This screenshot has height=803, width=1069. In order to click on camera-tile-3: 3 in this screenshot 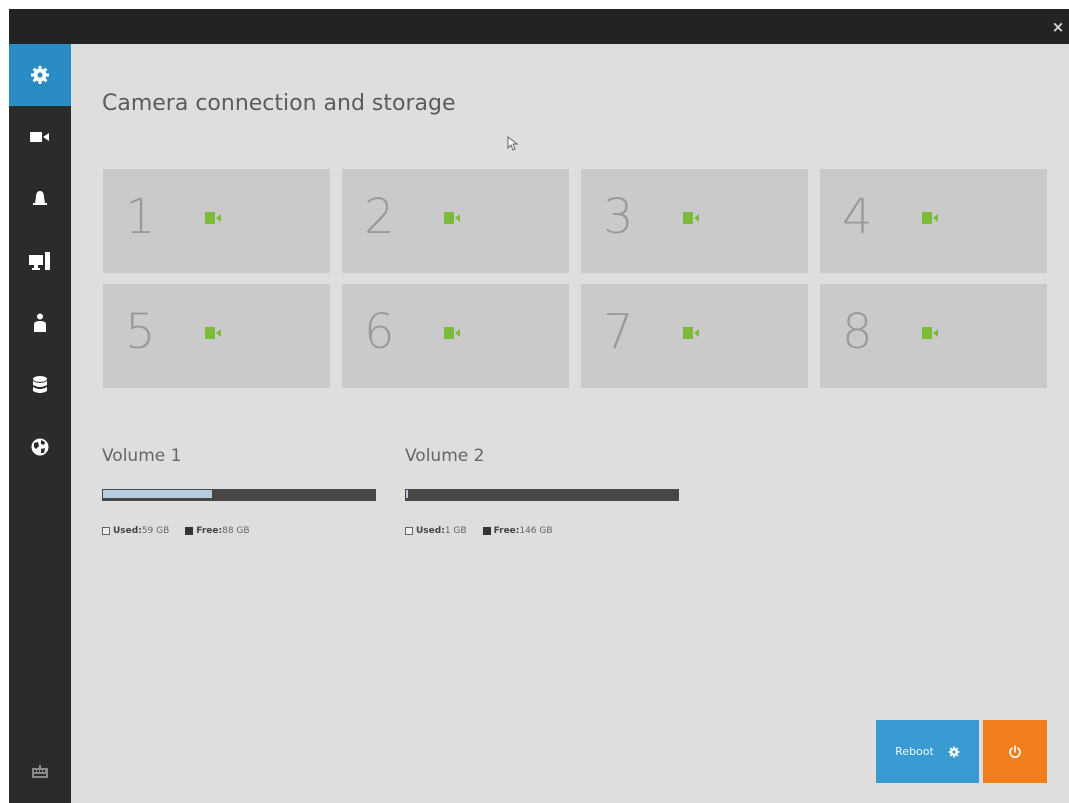, I will do `click(694, 221)`.